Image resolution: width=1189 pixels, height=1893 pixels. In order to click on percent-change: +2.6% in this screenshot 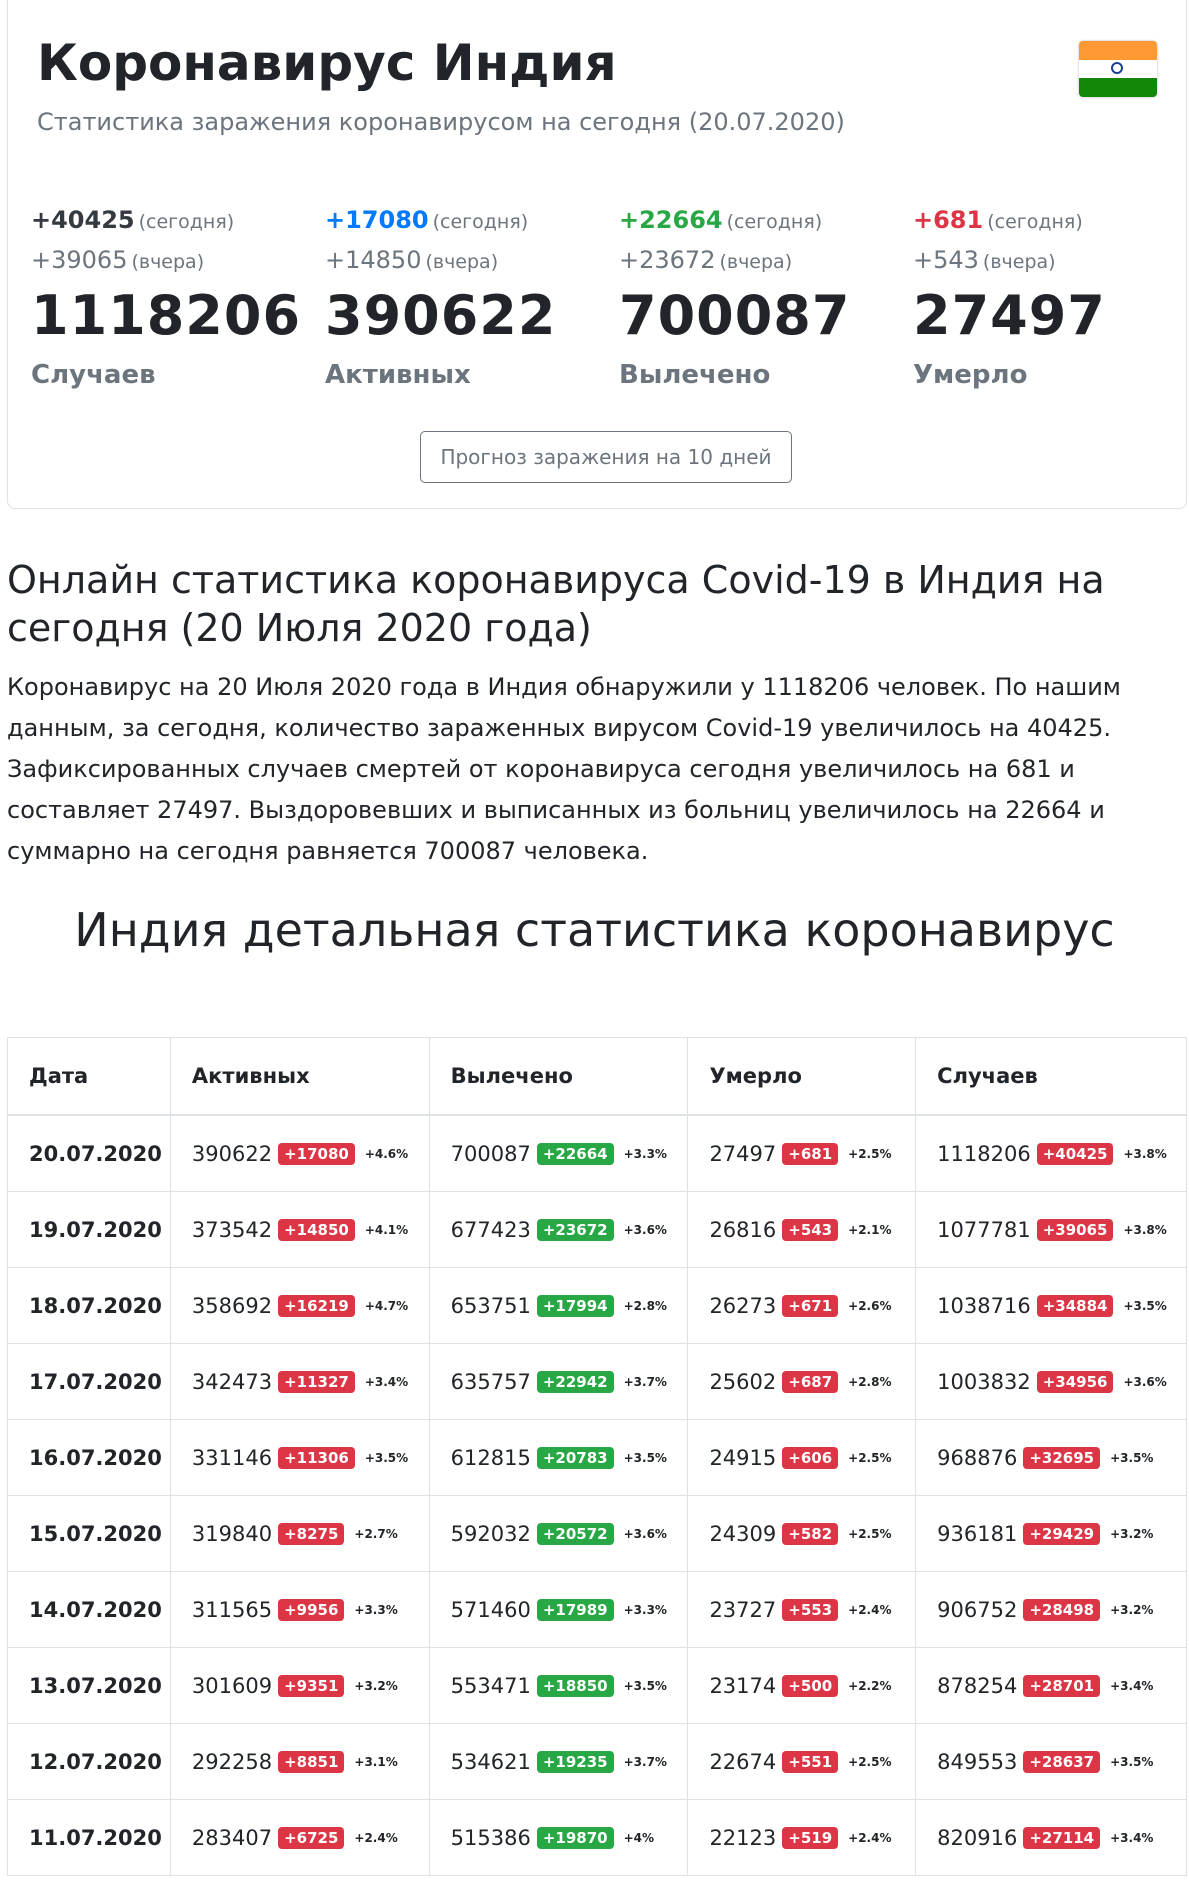, I will do `click(870, 1306)`.